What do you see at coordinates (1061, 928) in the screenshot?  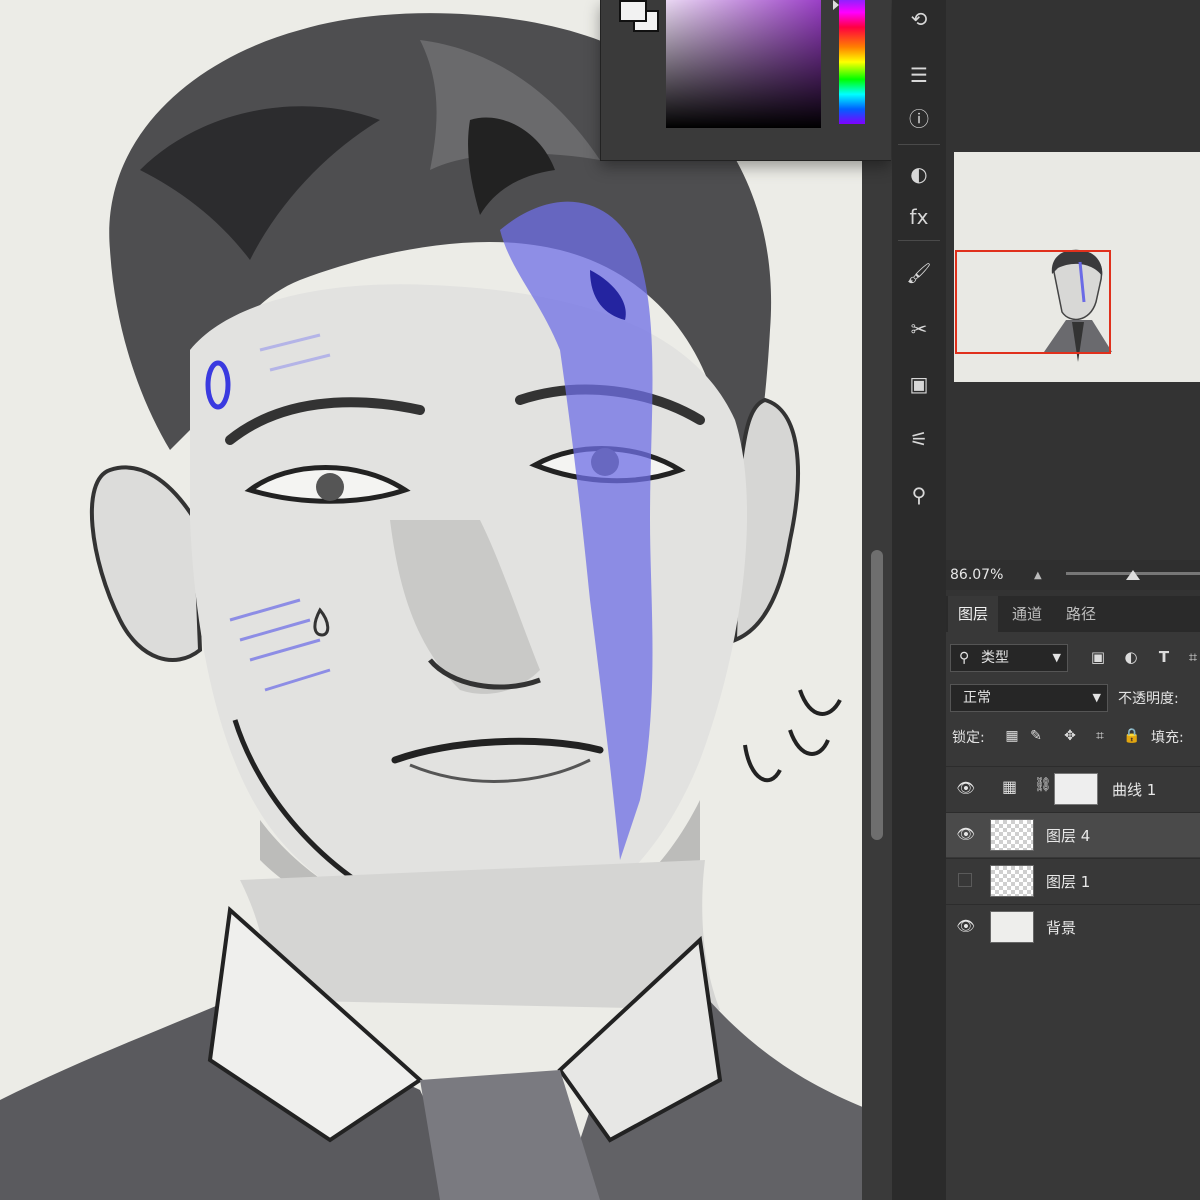 I see `layer-name: 背景` at bounding box center [1061, 928].